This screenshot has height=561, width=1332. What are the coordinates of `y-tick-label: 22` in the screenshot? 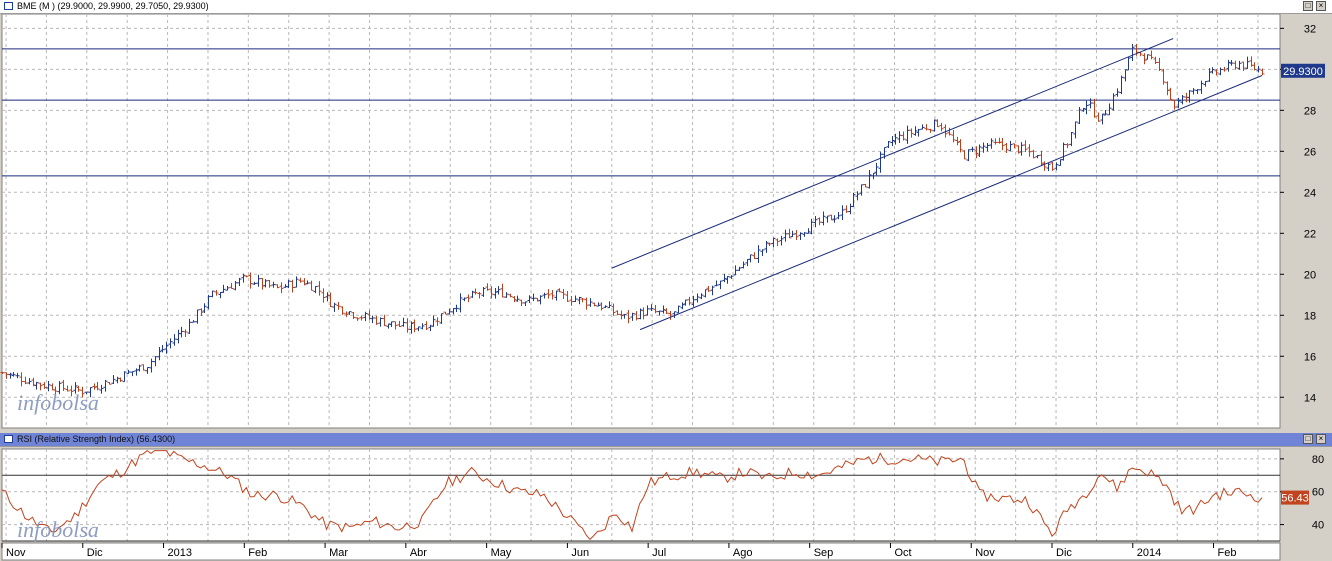 It's located at (1310, 234).